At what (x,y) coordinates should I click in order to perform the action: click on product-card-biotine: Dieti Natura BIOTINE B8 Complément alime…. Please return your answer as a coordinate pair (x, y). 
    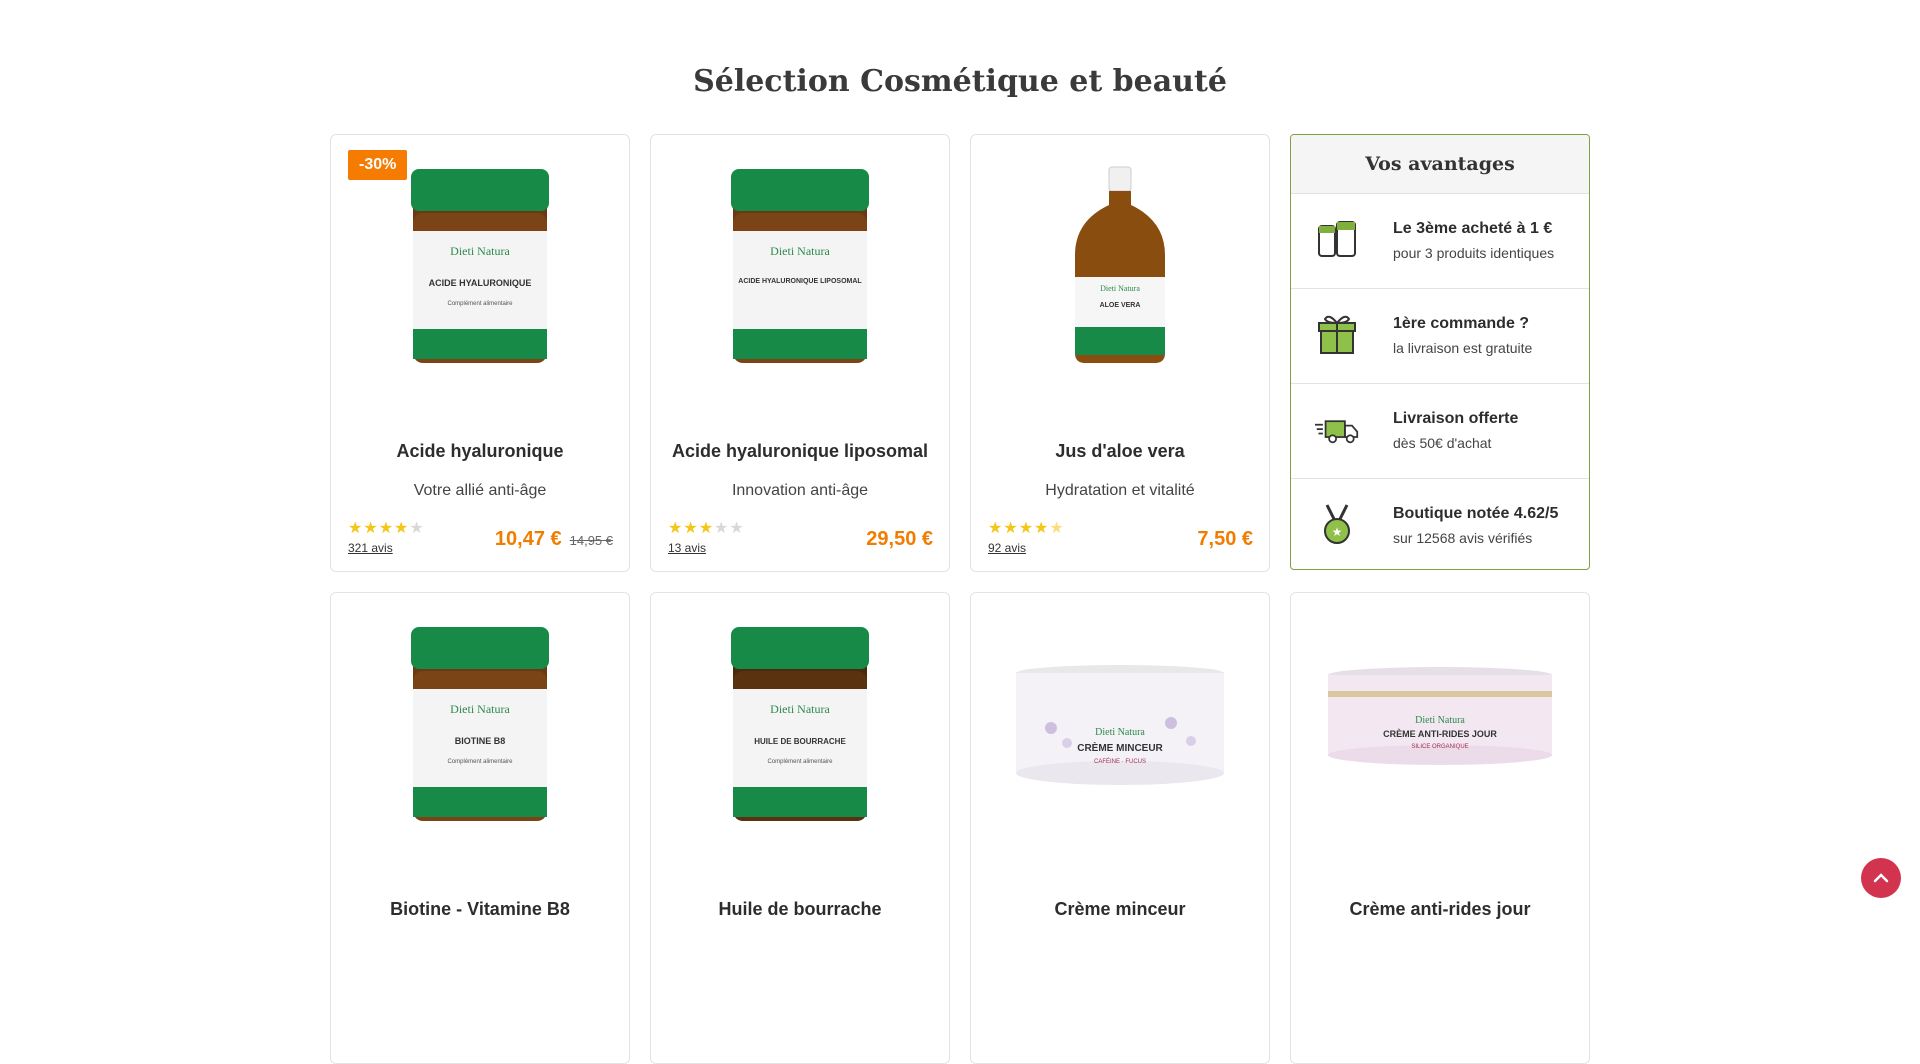
    Looking at the image, I should click on (480, 828).